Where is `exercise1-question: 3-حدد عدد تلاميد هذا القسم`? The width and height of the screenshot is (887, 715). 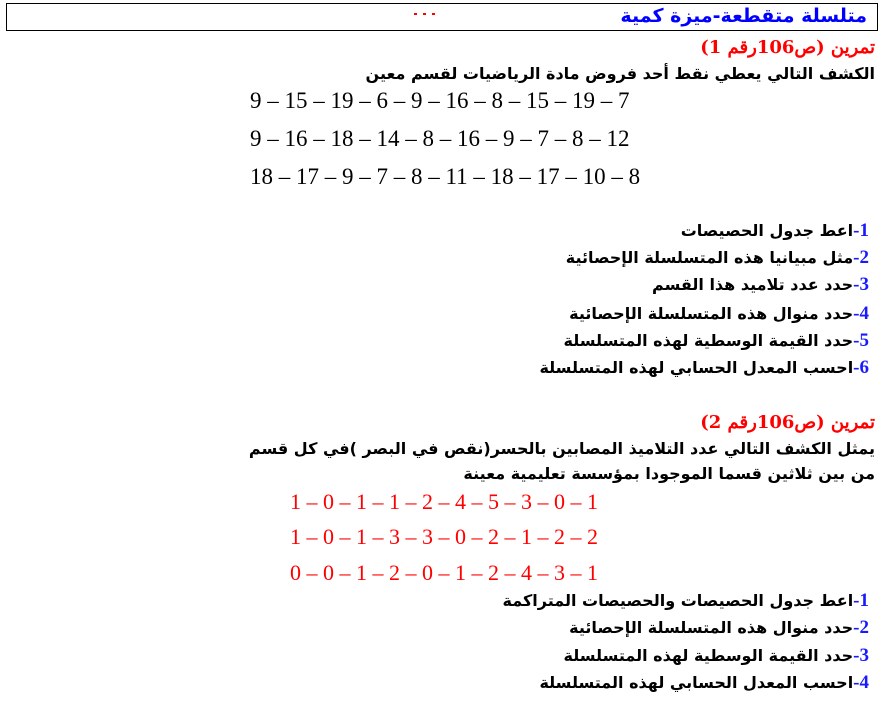
exercise1-question: 3-حدد عدد تلاميد هذا القسم is located at coordinates (760, 285).